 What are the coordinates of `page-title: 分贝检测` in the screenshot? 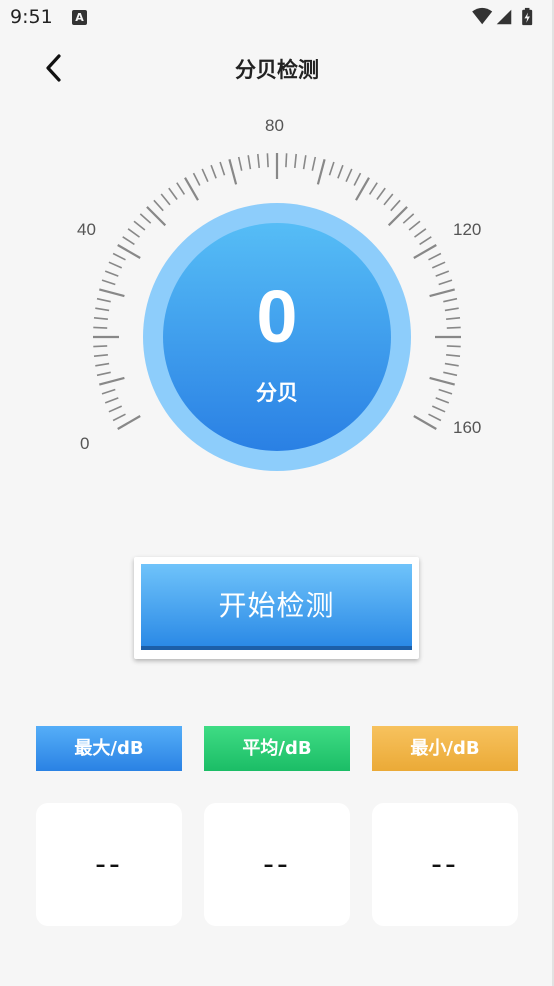 It's located at (277, 70).